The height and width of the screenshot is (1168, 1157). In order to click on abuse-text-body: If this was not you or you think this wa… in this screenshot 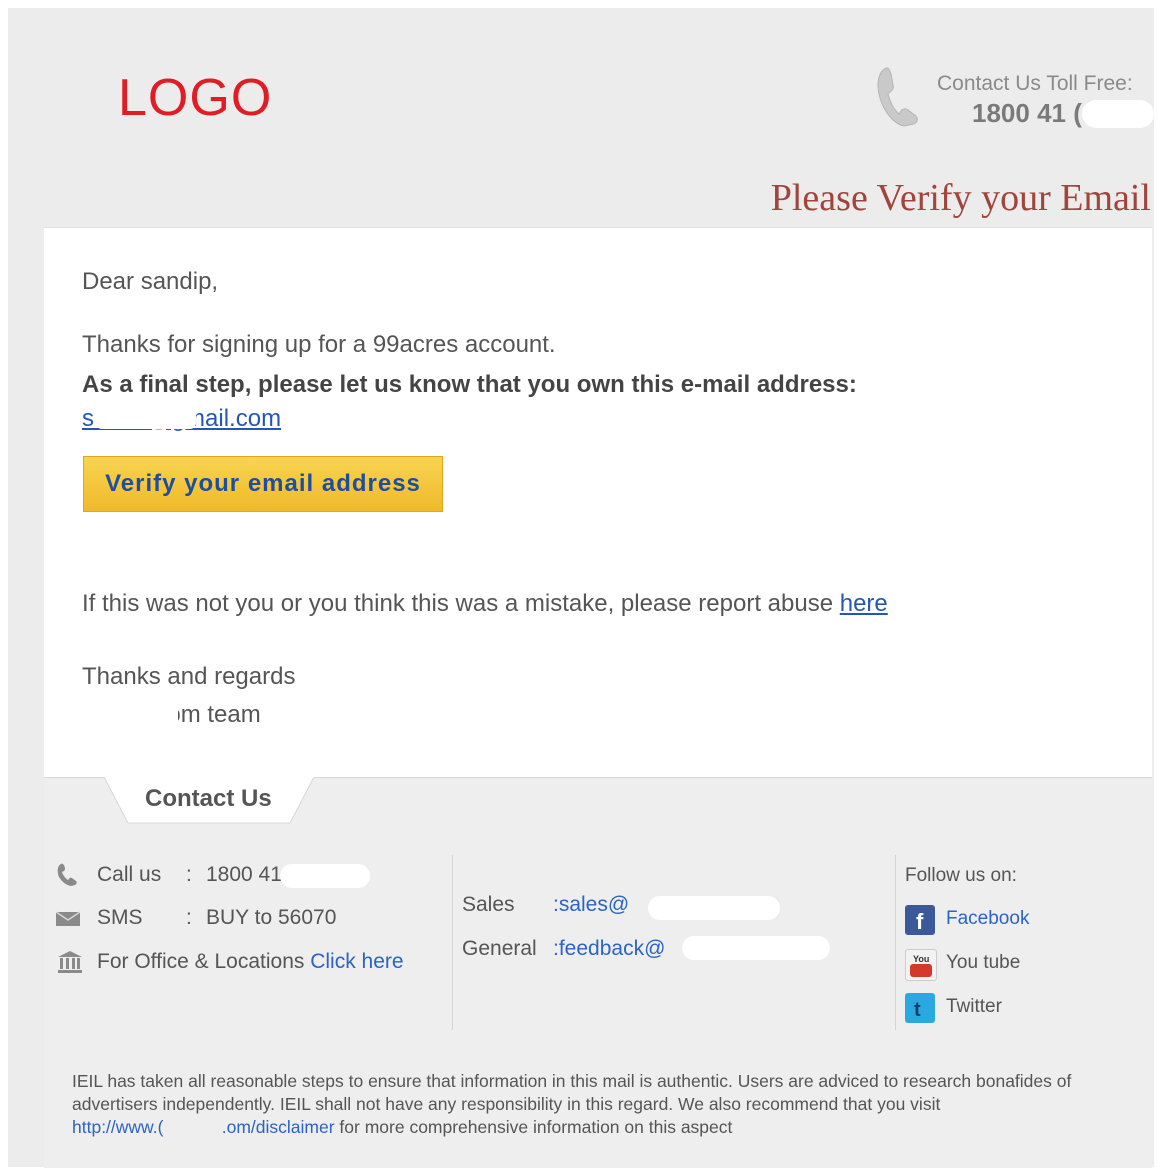, I will do `click(461, 603)`.